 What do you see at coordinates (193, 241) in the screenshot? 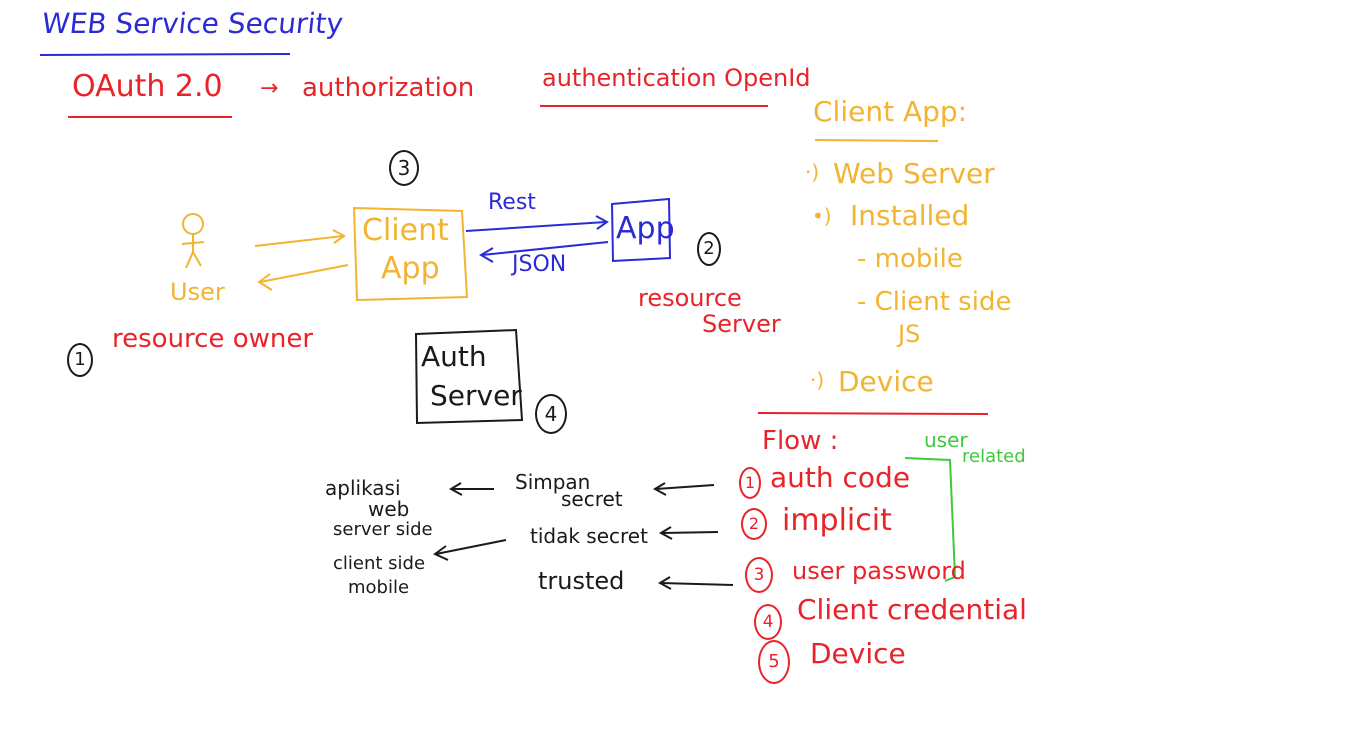
I see `user-figure` at bounding box center [193, 241].